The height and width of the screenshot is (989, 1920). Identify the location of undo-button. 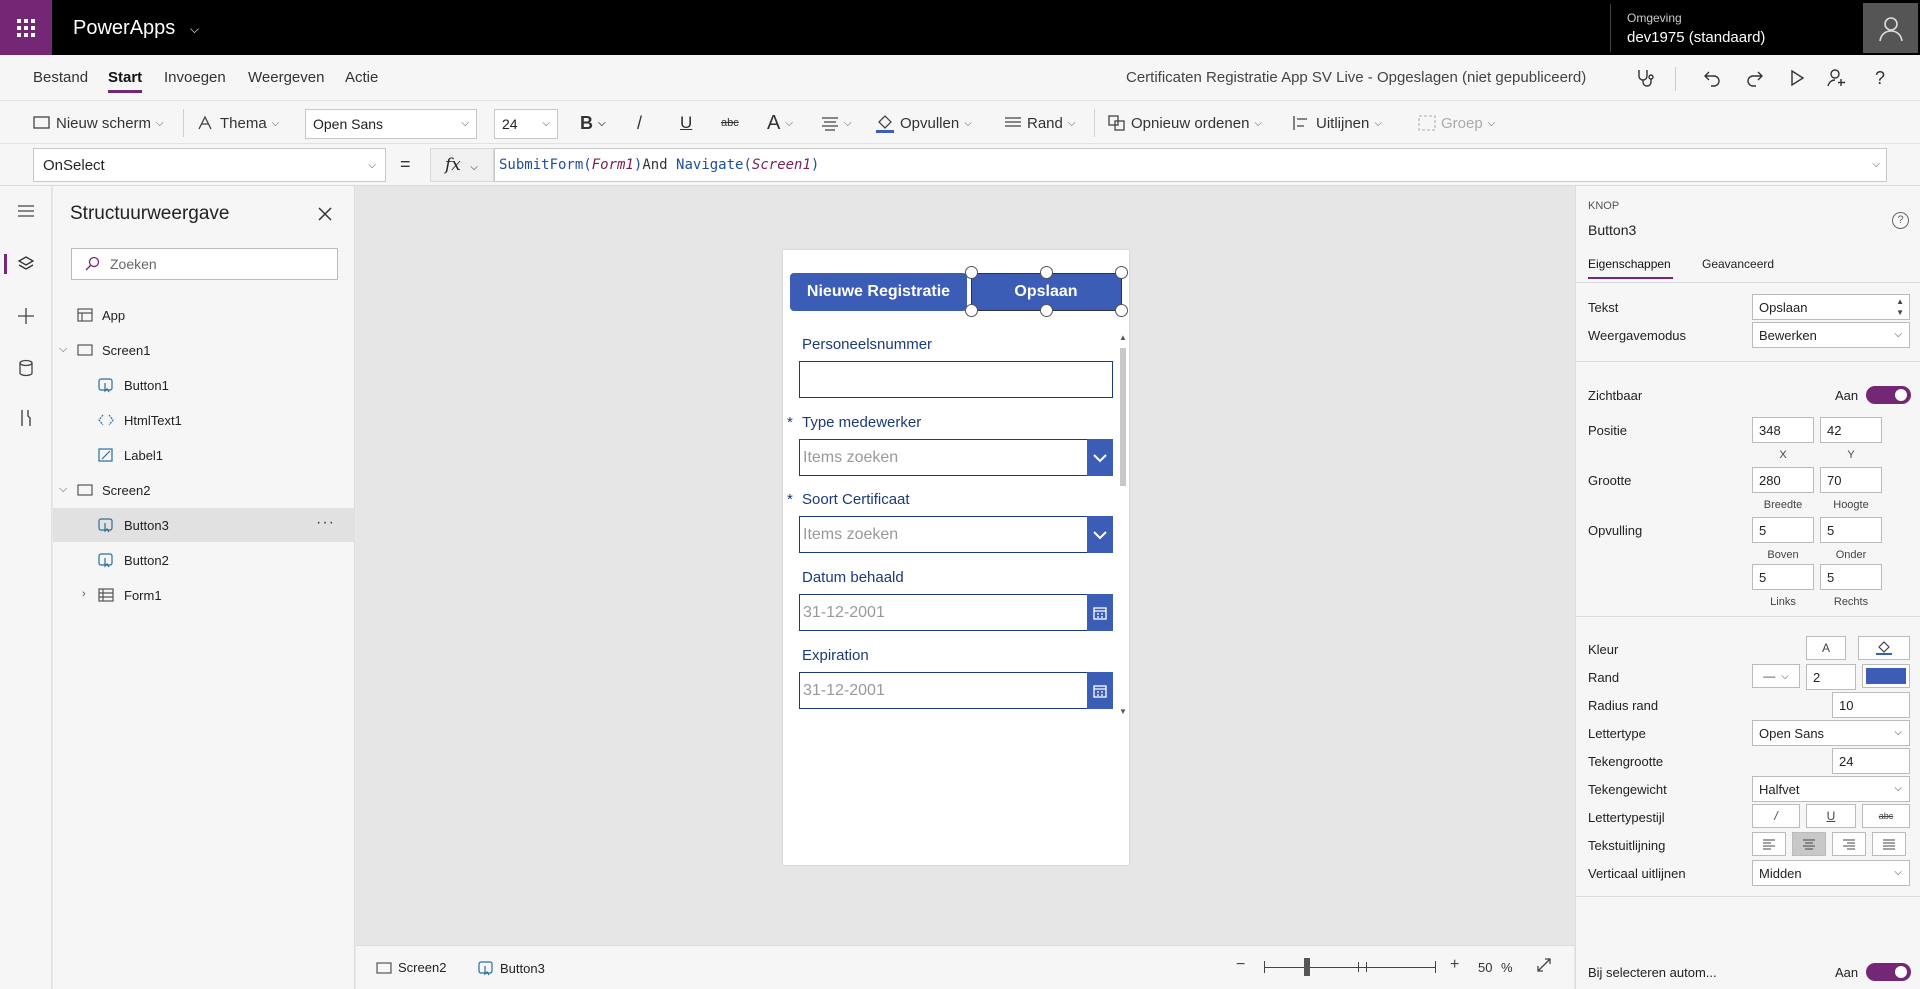
(1712, 78).